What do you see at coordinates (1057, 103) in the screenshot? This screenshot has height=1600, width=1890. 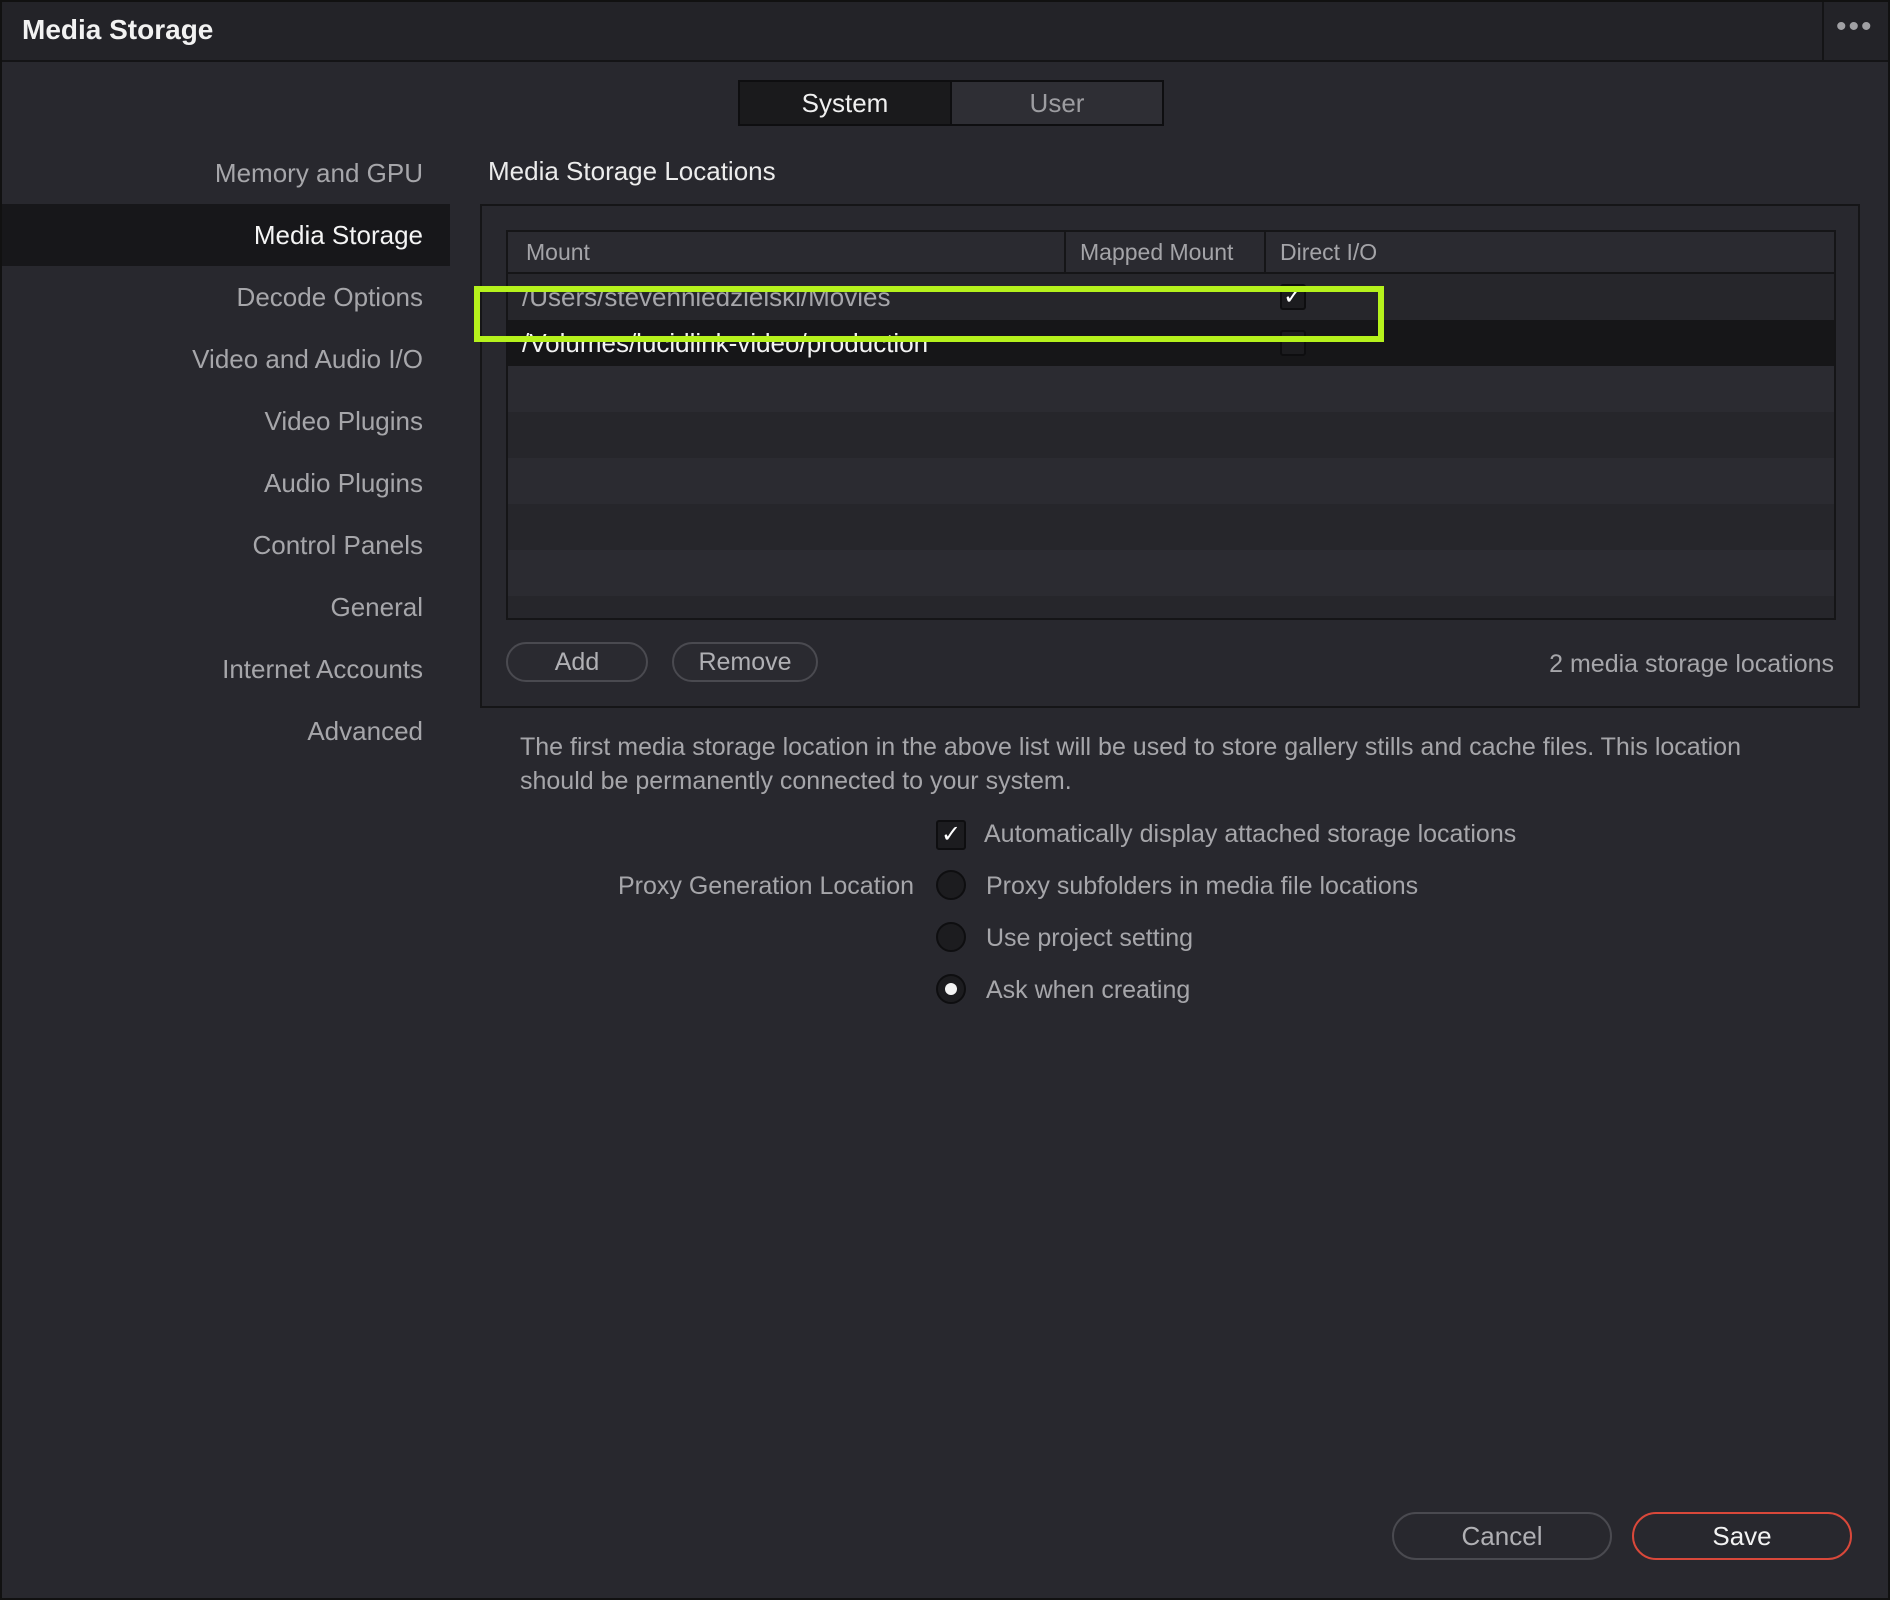 I see `tab-user: User` at bounding box center [1057, 103].